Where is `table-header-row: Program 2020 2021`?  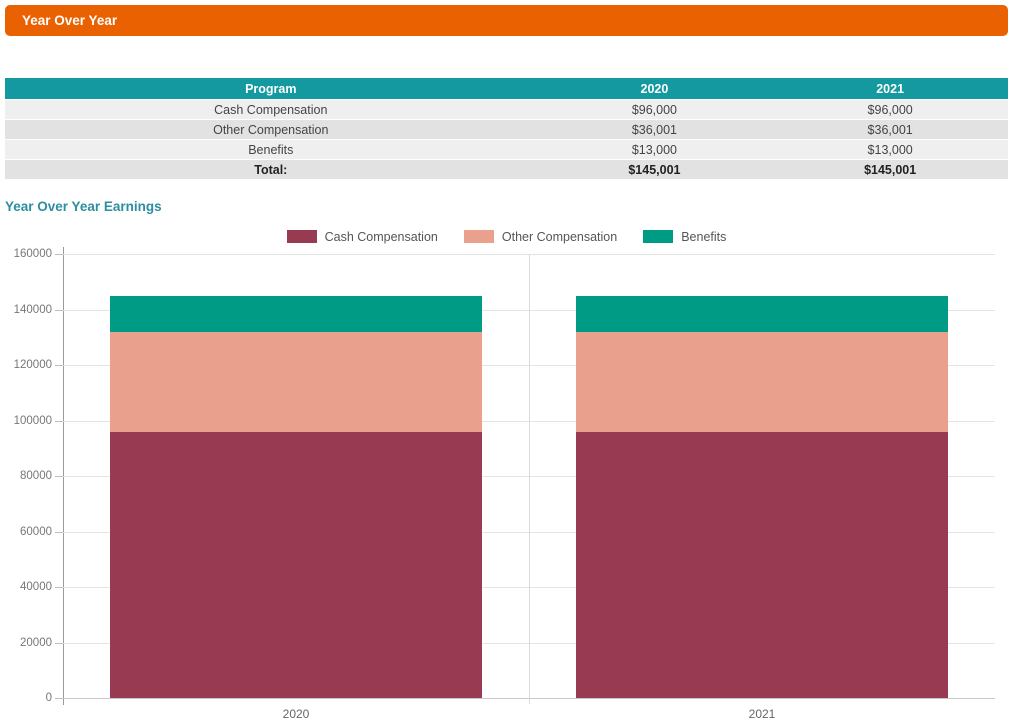
table-header-row: Program 2020 2021 is located at coordinates (506, 88).